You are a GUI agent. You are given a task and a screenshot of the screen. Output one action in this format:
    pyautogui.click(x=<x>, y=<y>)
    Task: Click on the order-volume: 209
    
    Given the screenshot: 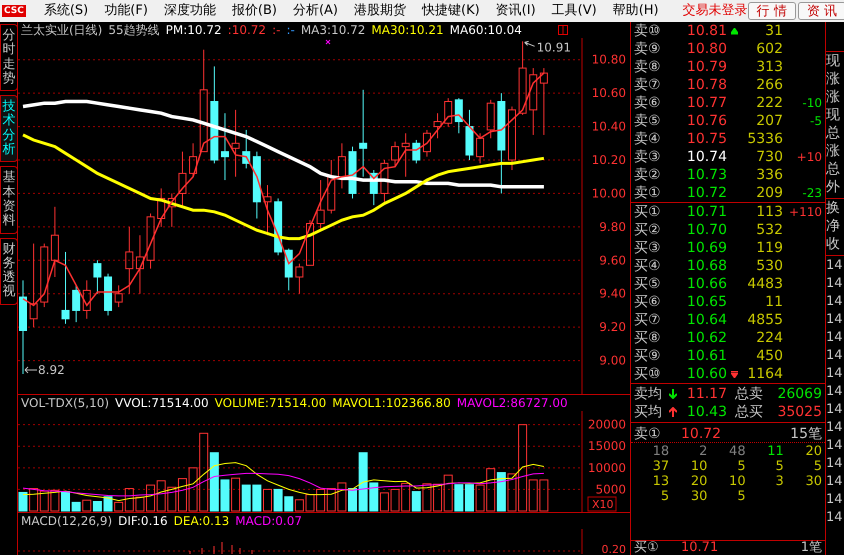 What is the action you would take?
    pyautogui.click(x=769, y=193)
    